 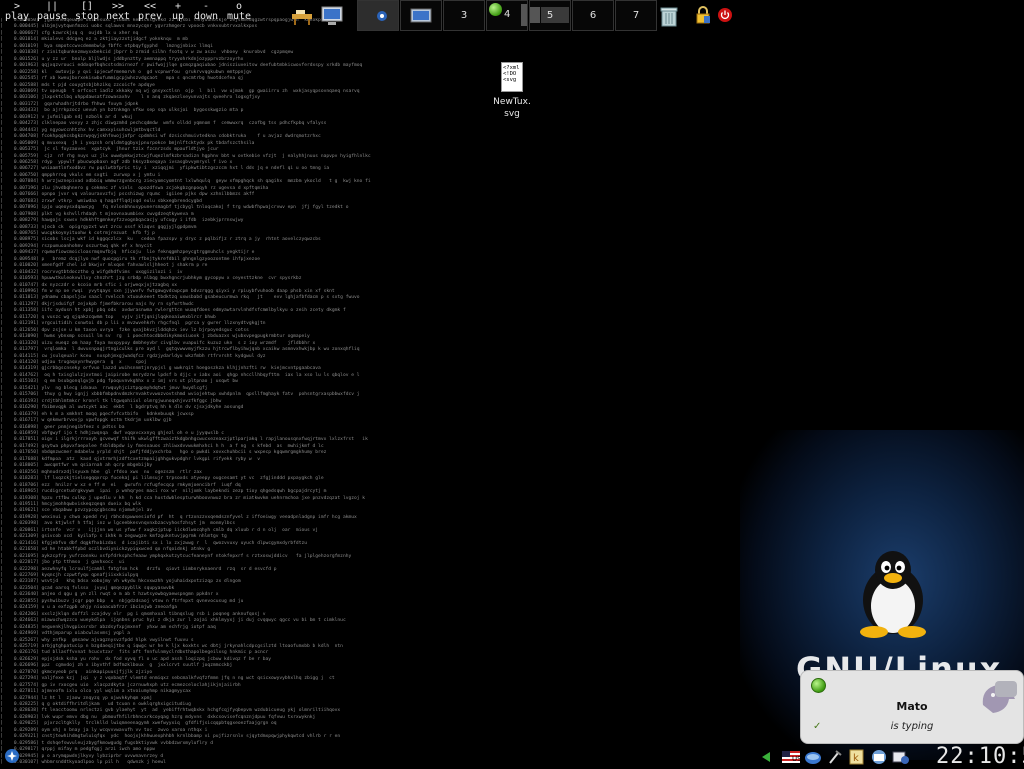 I want to click on network-arrow-icon, so click(x=769, y=757).